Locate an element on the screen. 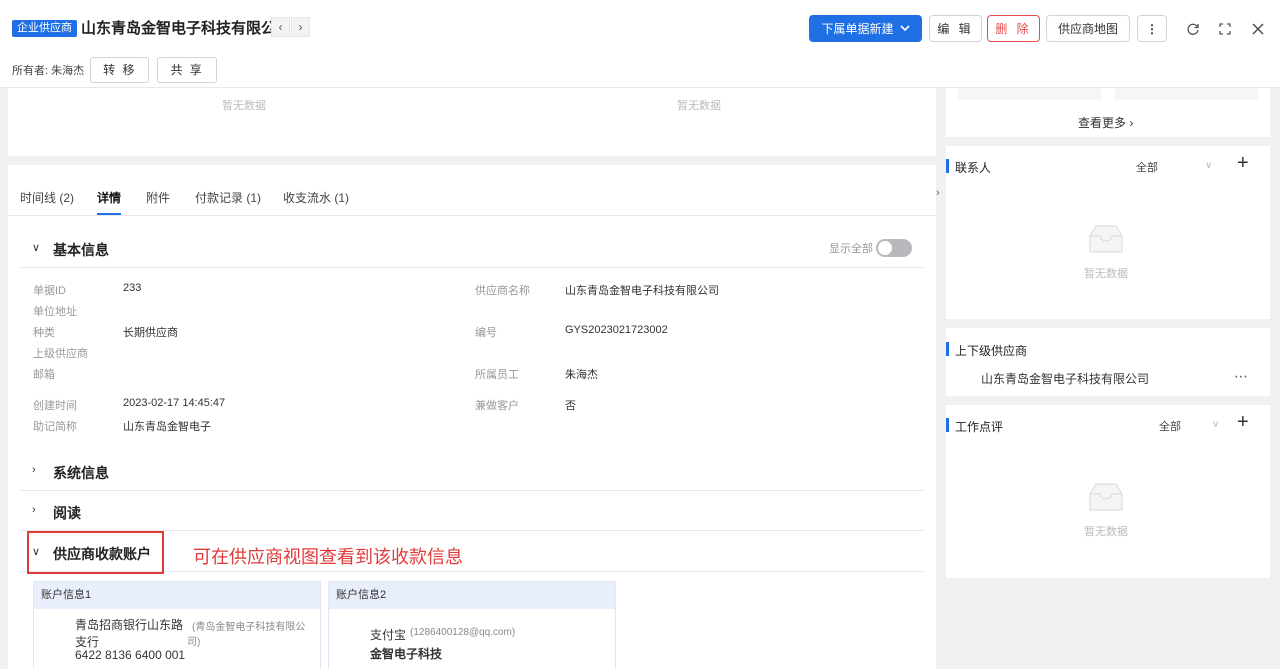 The height and width of the screenshot is (669, 1280). new-sub-document-button: 下属单据新建 is located at coordinates (865, 28).